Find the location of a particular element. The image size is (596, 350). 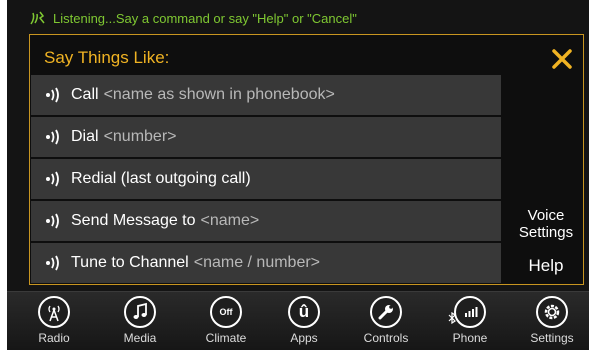

radio-tower-icon is located at coordinates (54, 312).